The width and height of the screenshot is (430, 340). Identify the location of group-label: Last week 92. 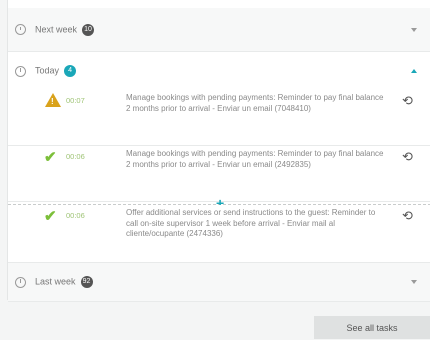
(64, 282).